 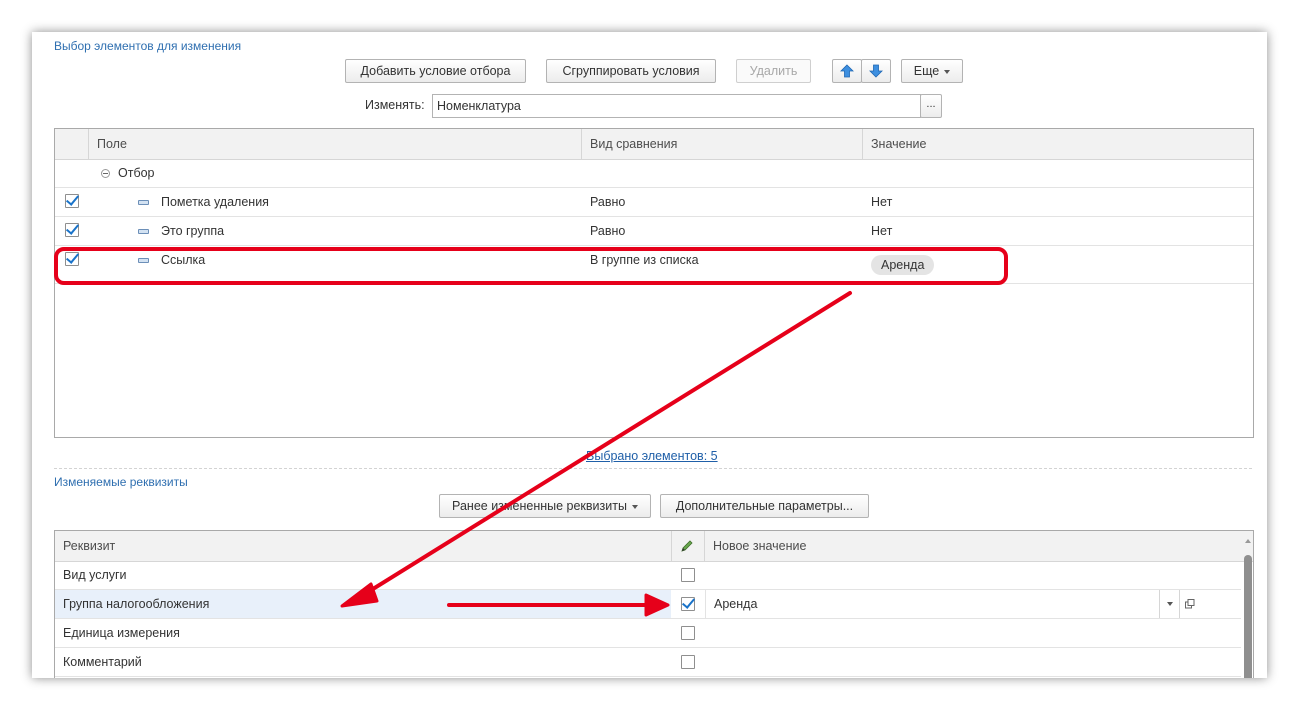 I want to click on move-up-button, so click(x=847, y=71).